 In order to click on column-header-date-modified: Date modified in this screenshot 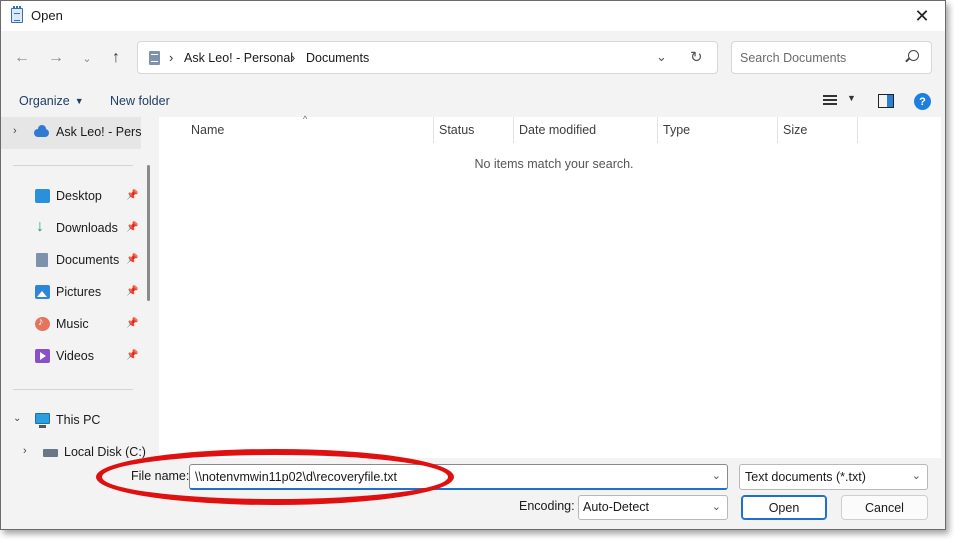, I will do `click(585, 130)`.